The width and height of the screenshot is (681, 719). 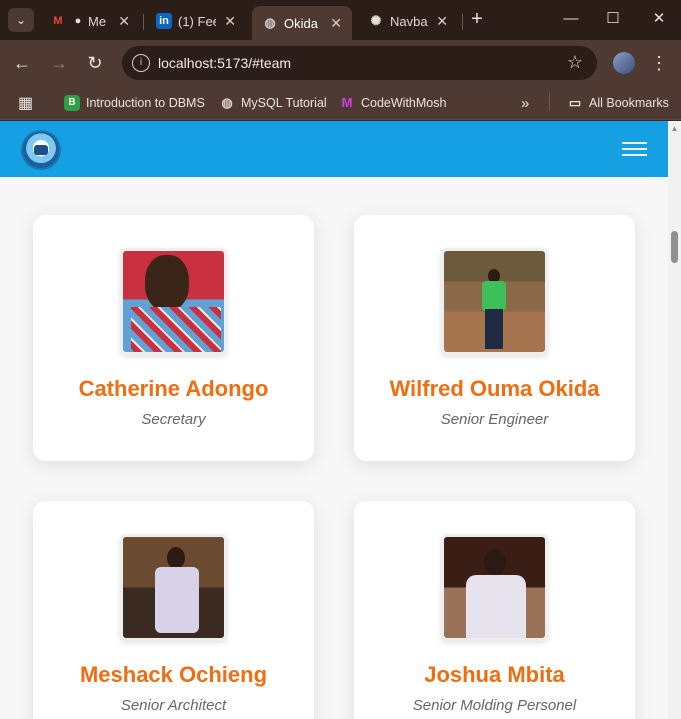 I want to click on tab-gmail: M ● Me ✕, so click(x=90, y=21).